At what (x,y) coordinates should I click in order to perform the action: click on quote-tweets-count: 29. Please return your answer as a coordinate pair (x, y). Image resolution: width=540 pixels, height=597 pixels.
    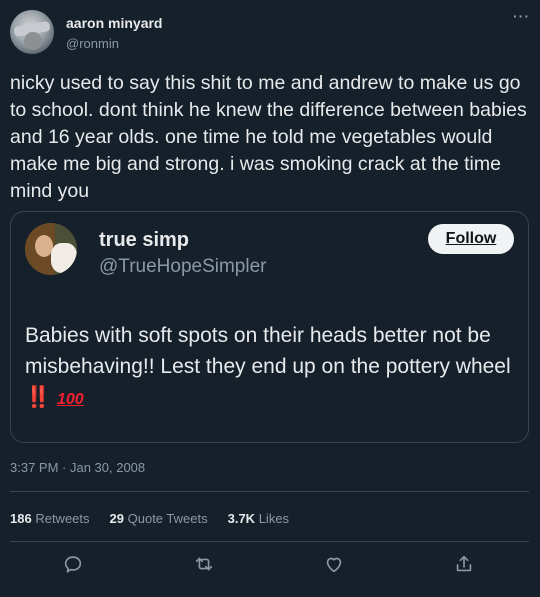
    Looking at the image, I should click on (116, 518).